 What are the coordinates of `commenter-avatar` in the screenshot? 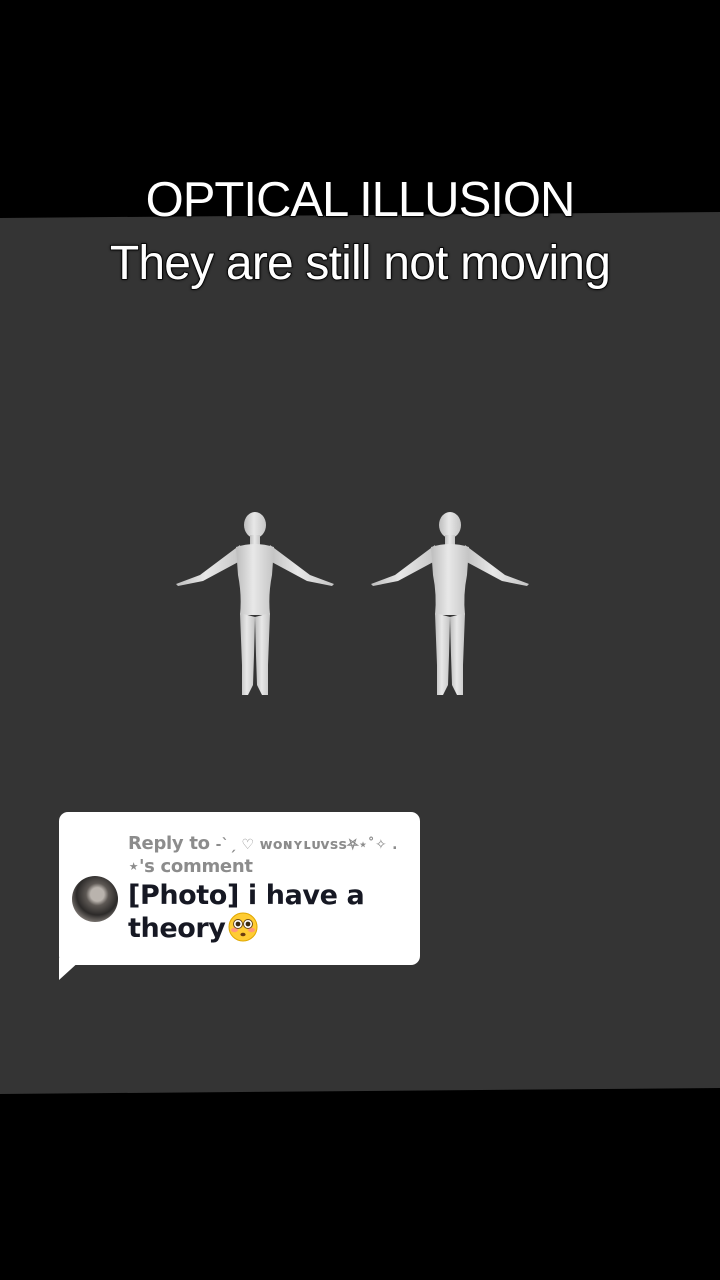 It's located at (95, 899).